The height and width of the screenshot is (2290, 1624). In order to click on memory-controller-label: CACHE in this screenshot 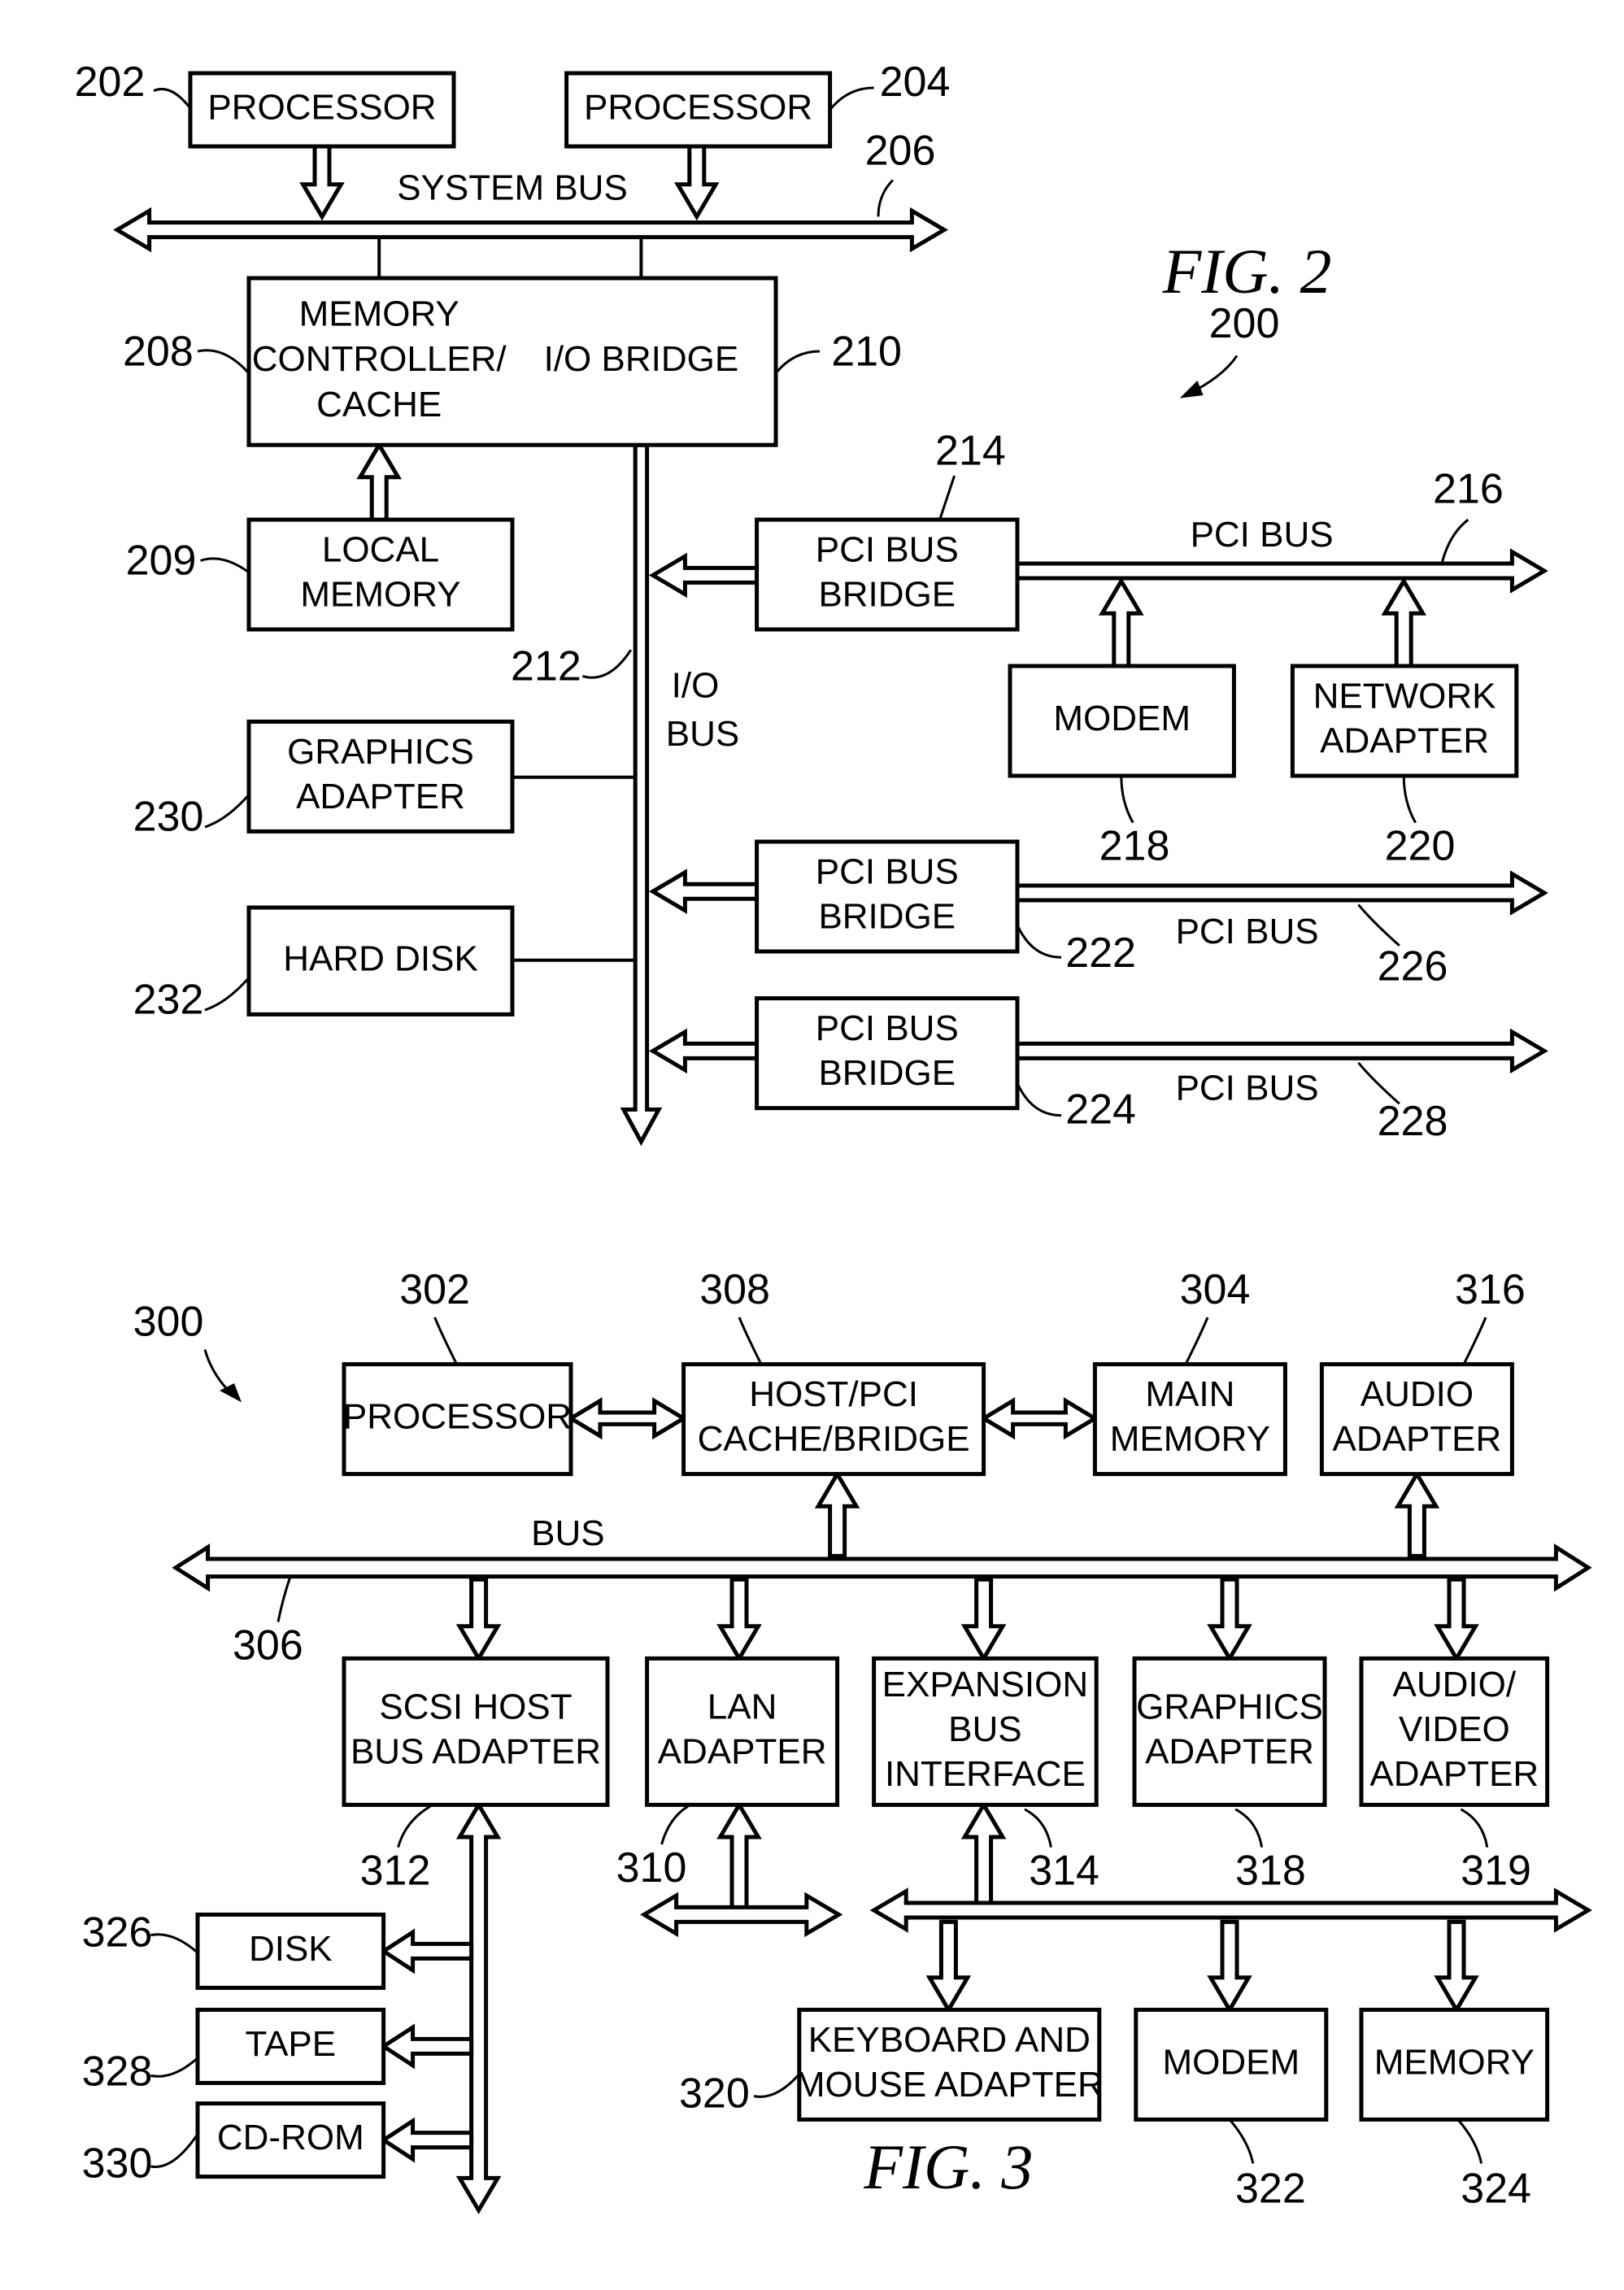, I will do `click(379, 404)`.